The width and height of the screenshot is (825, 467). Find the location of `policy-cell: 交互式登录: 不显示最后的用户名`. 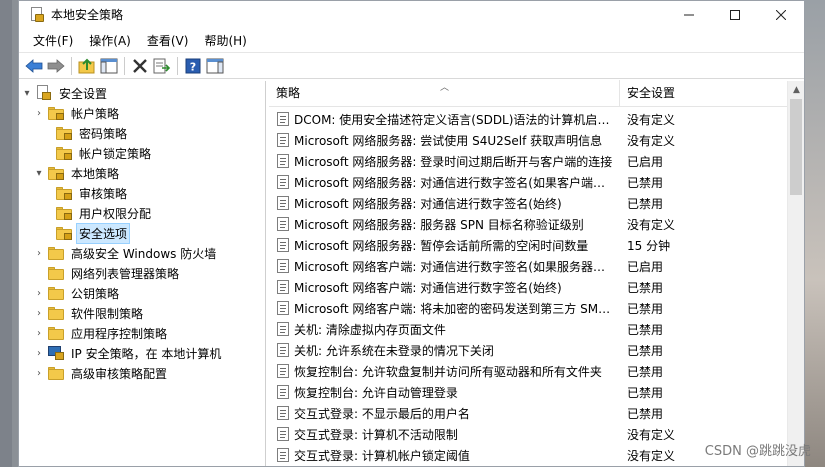

policy-cell: 交互式登录: 不显示最后的用户名 is located at coordinates (444, 413).